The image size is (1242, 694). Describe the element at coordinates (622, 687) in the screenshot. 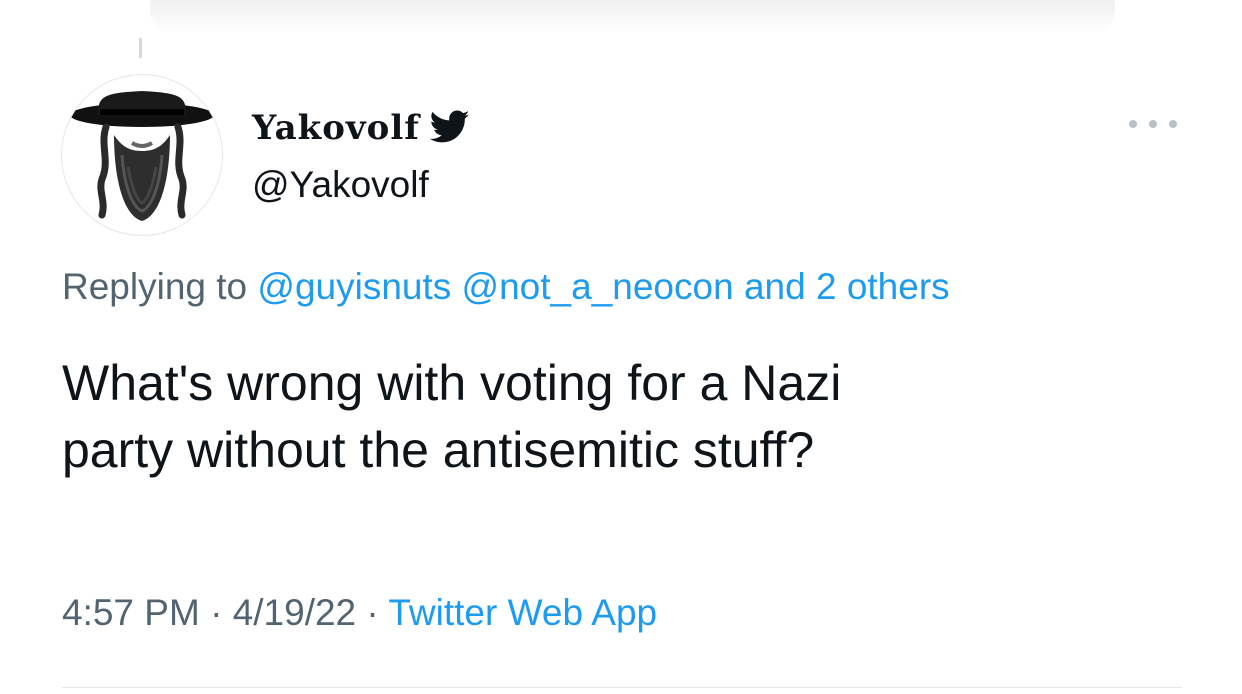

I see `divider` at that location.